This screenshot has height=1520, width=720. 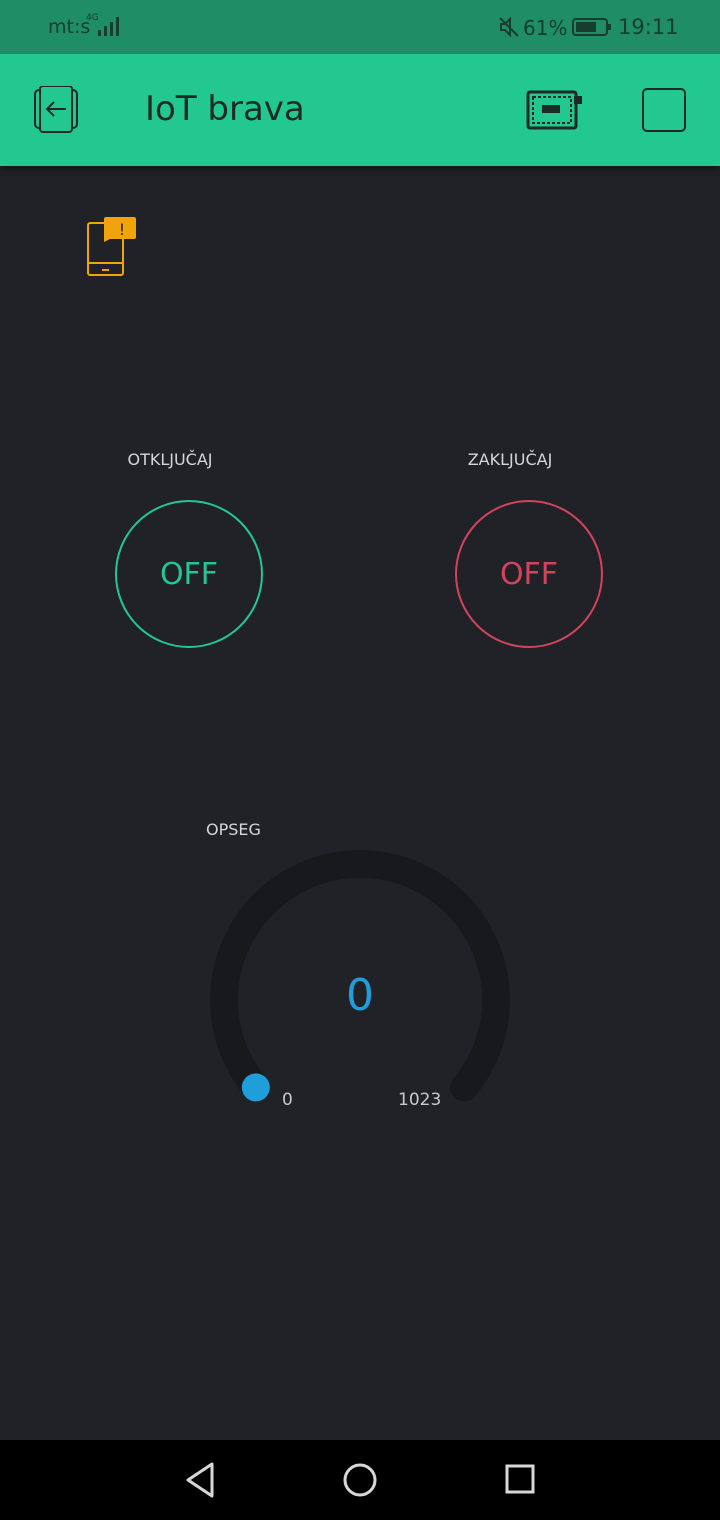 What do you see at coordinates (664, 110) in the screenshot?
I see `play-stop-button` at bounding box center [664, 110].